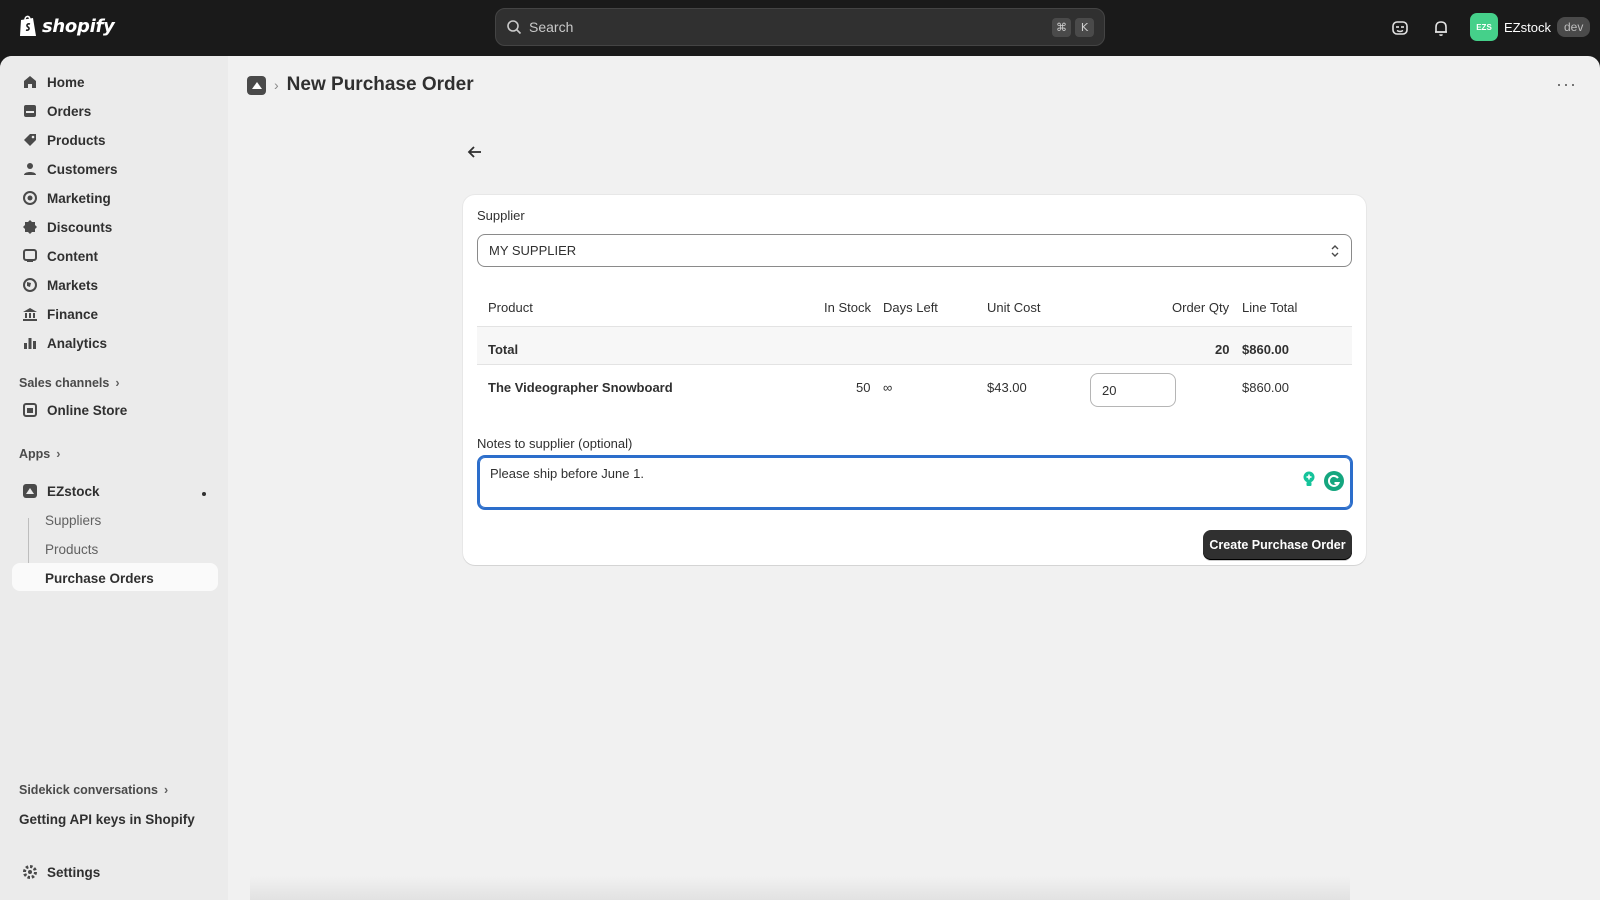  I want to click on lightbulb-icon, so click(1309, 479).